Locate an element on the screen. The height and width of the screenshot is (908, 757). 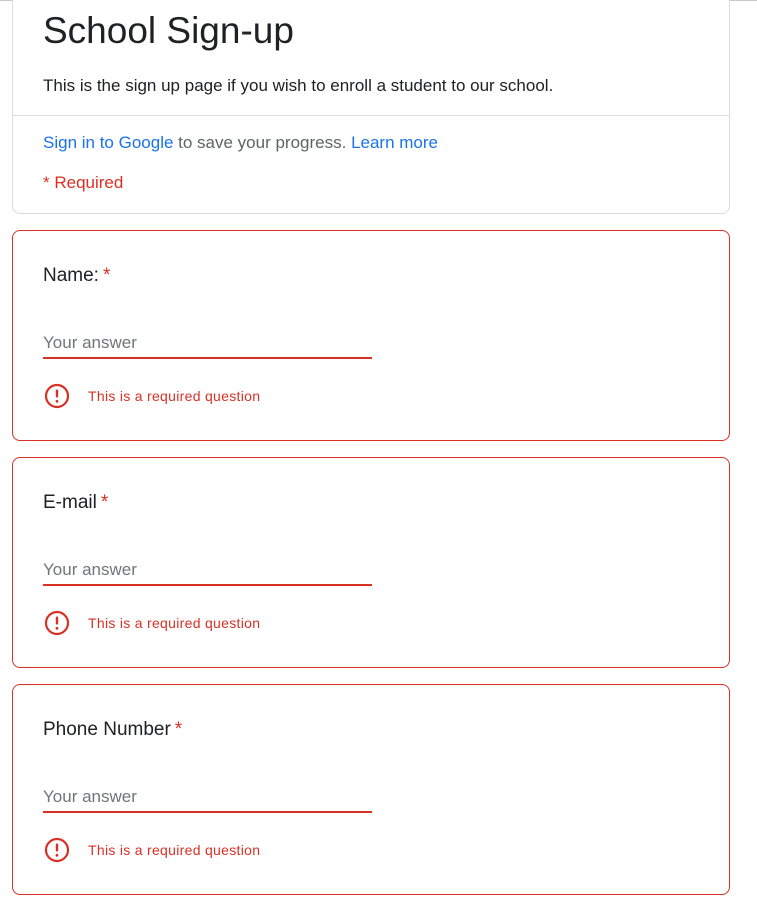
header-divider is located at coordinates (371, 115).